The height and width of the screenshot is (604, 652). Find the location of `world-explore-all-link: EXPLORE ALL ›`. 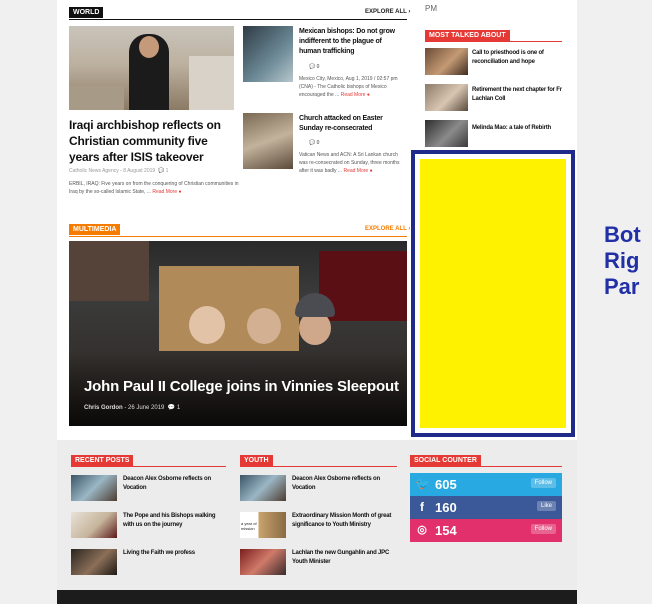

world-explore-all-link: EXPLORE ALL › is located at coordinates (387, 12).